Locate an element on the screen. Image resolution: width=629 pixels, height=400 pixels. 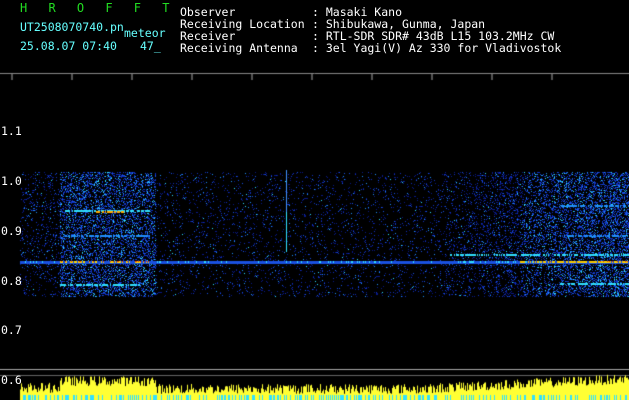
program-title: H R O F F T is located at coordinates (98, 8).